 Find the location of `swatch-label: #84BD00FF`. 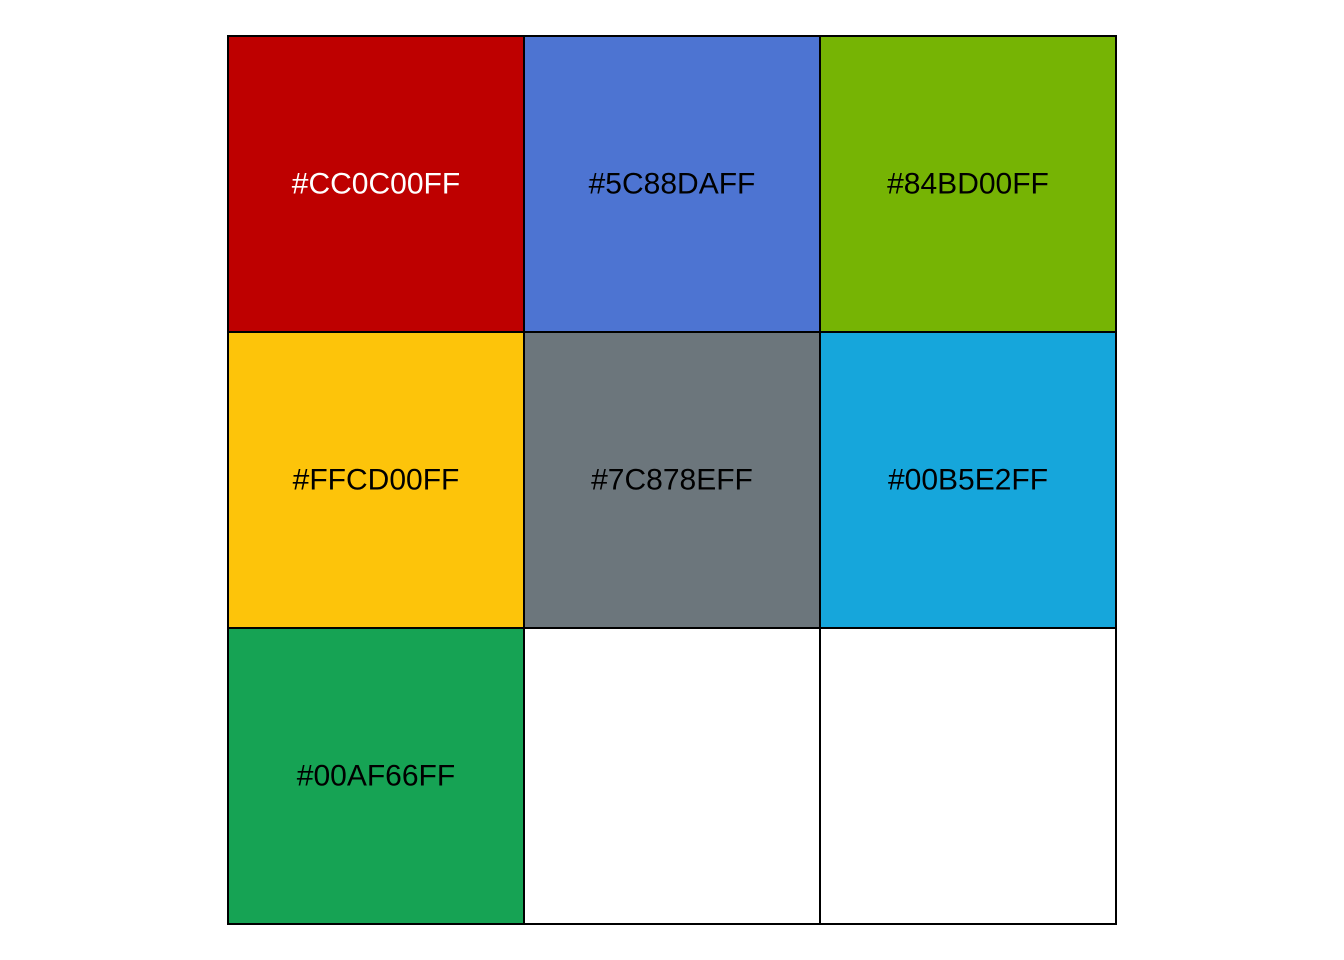

swatch-label: #84BD00FF is located at coordinates (968, 184).